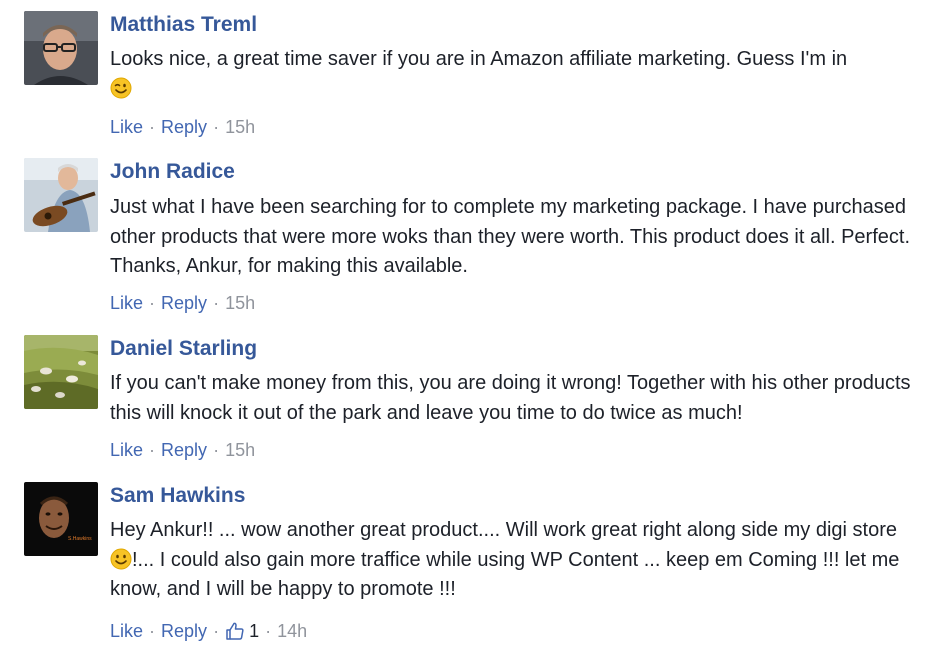 The image size is (929, 655). Describe the element at coordinates (292, 631) in the screenshot. I see `timestamp: 14h` at that location.